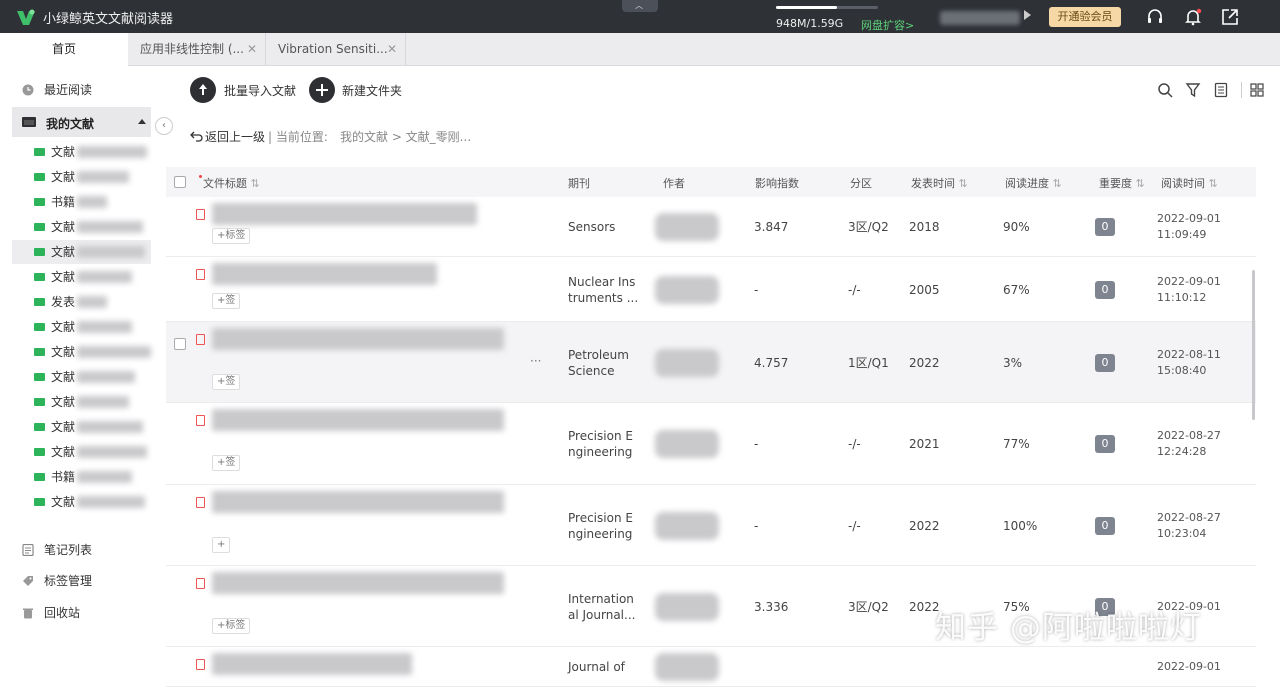 Image resolution: width=1280 pixels, height=687 pixels. What do you see at coordinates (1033, 183) in the screenshot?
I see `column-header-progress: 阅读进度 ⇅` at bounding box center [1033, 183].